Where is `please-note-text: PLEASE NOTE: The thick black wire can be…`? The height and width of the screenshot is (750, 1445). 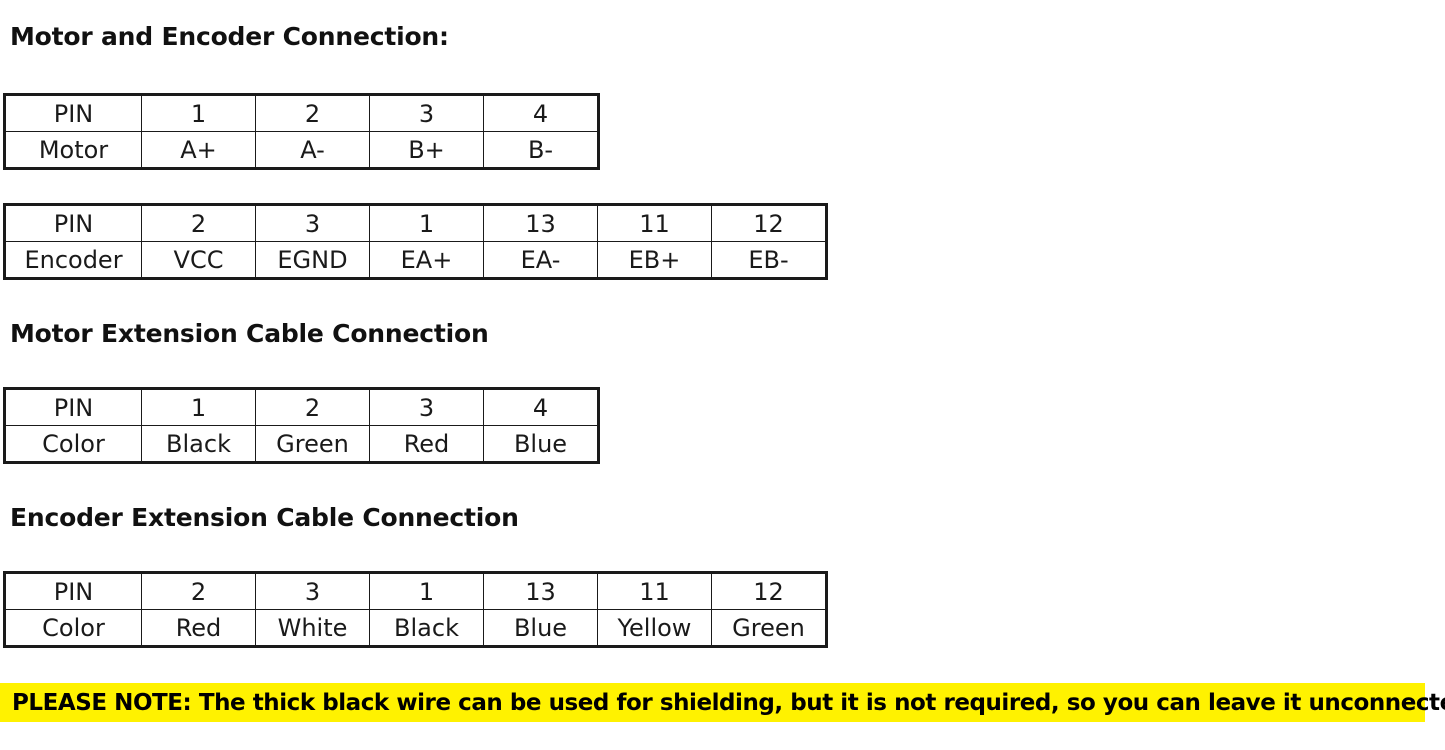 please-note-text: PLEASE NOTE: The thick black wire can be… is located at coordinates (728, 702).